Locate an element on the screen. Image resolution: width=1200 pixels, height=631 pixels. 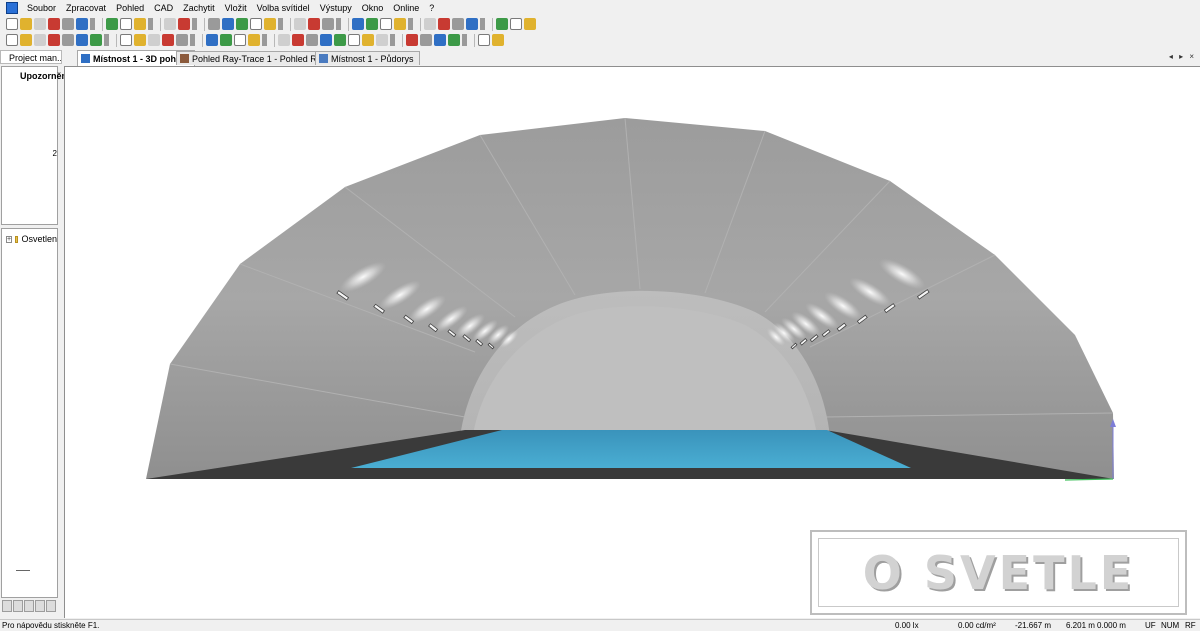
arrow-icon is located at coordinates (400, 24).